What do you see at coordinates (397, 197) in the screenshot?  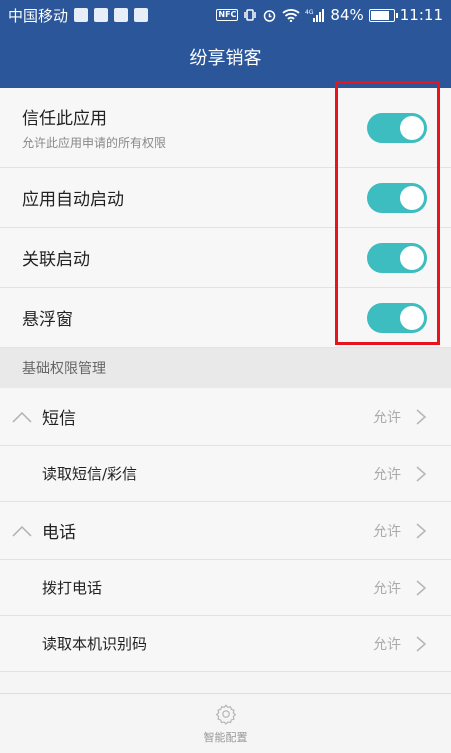 I see `auto-start-switch` at bounding box center [397, 197].